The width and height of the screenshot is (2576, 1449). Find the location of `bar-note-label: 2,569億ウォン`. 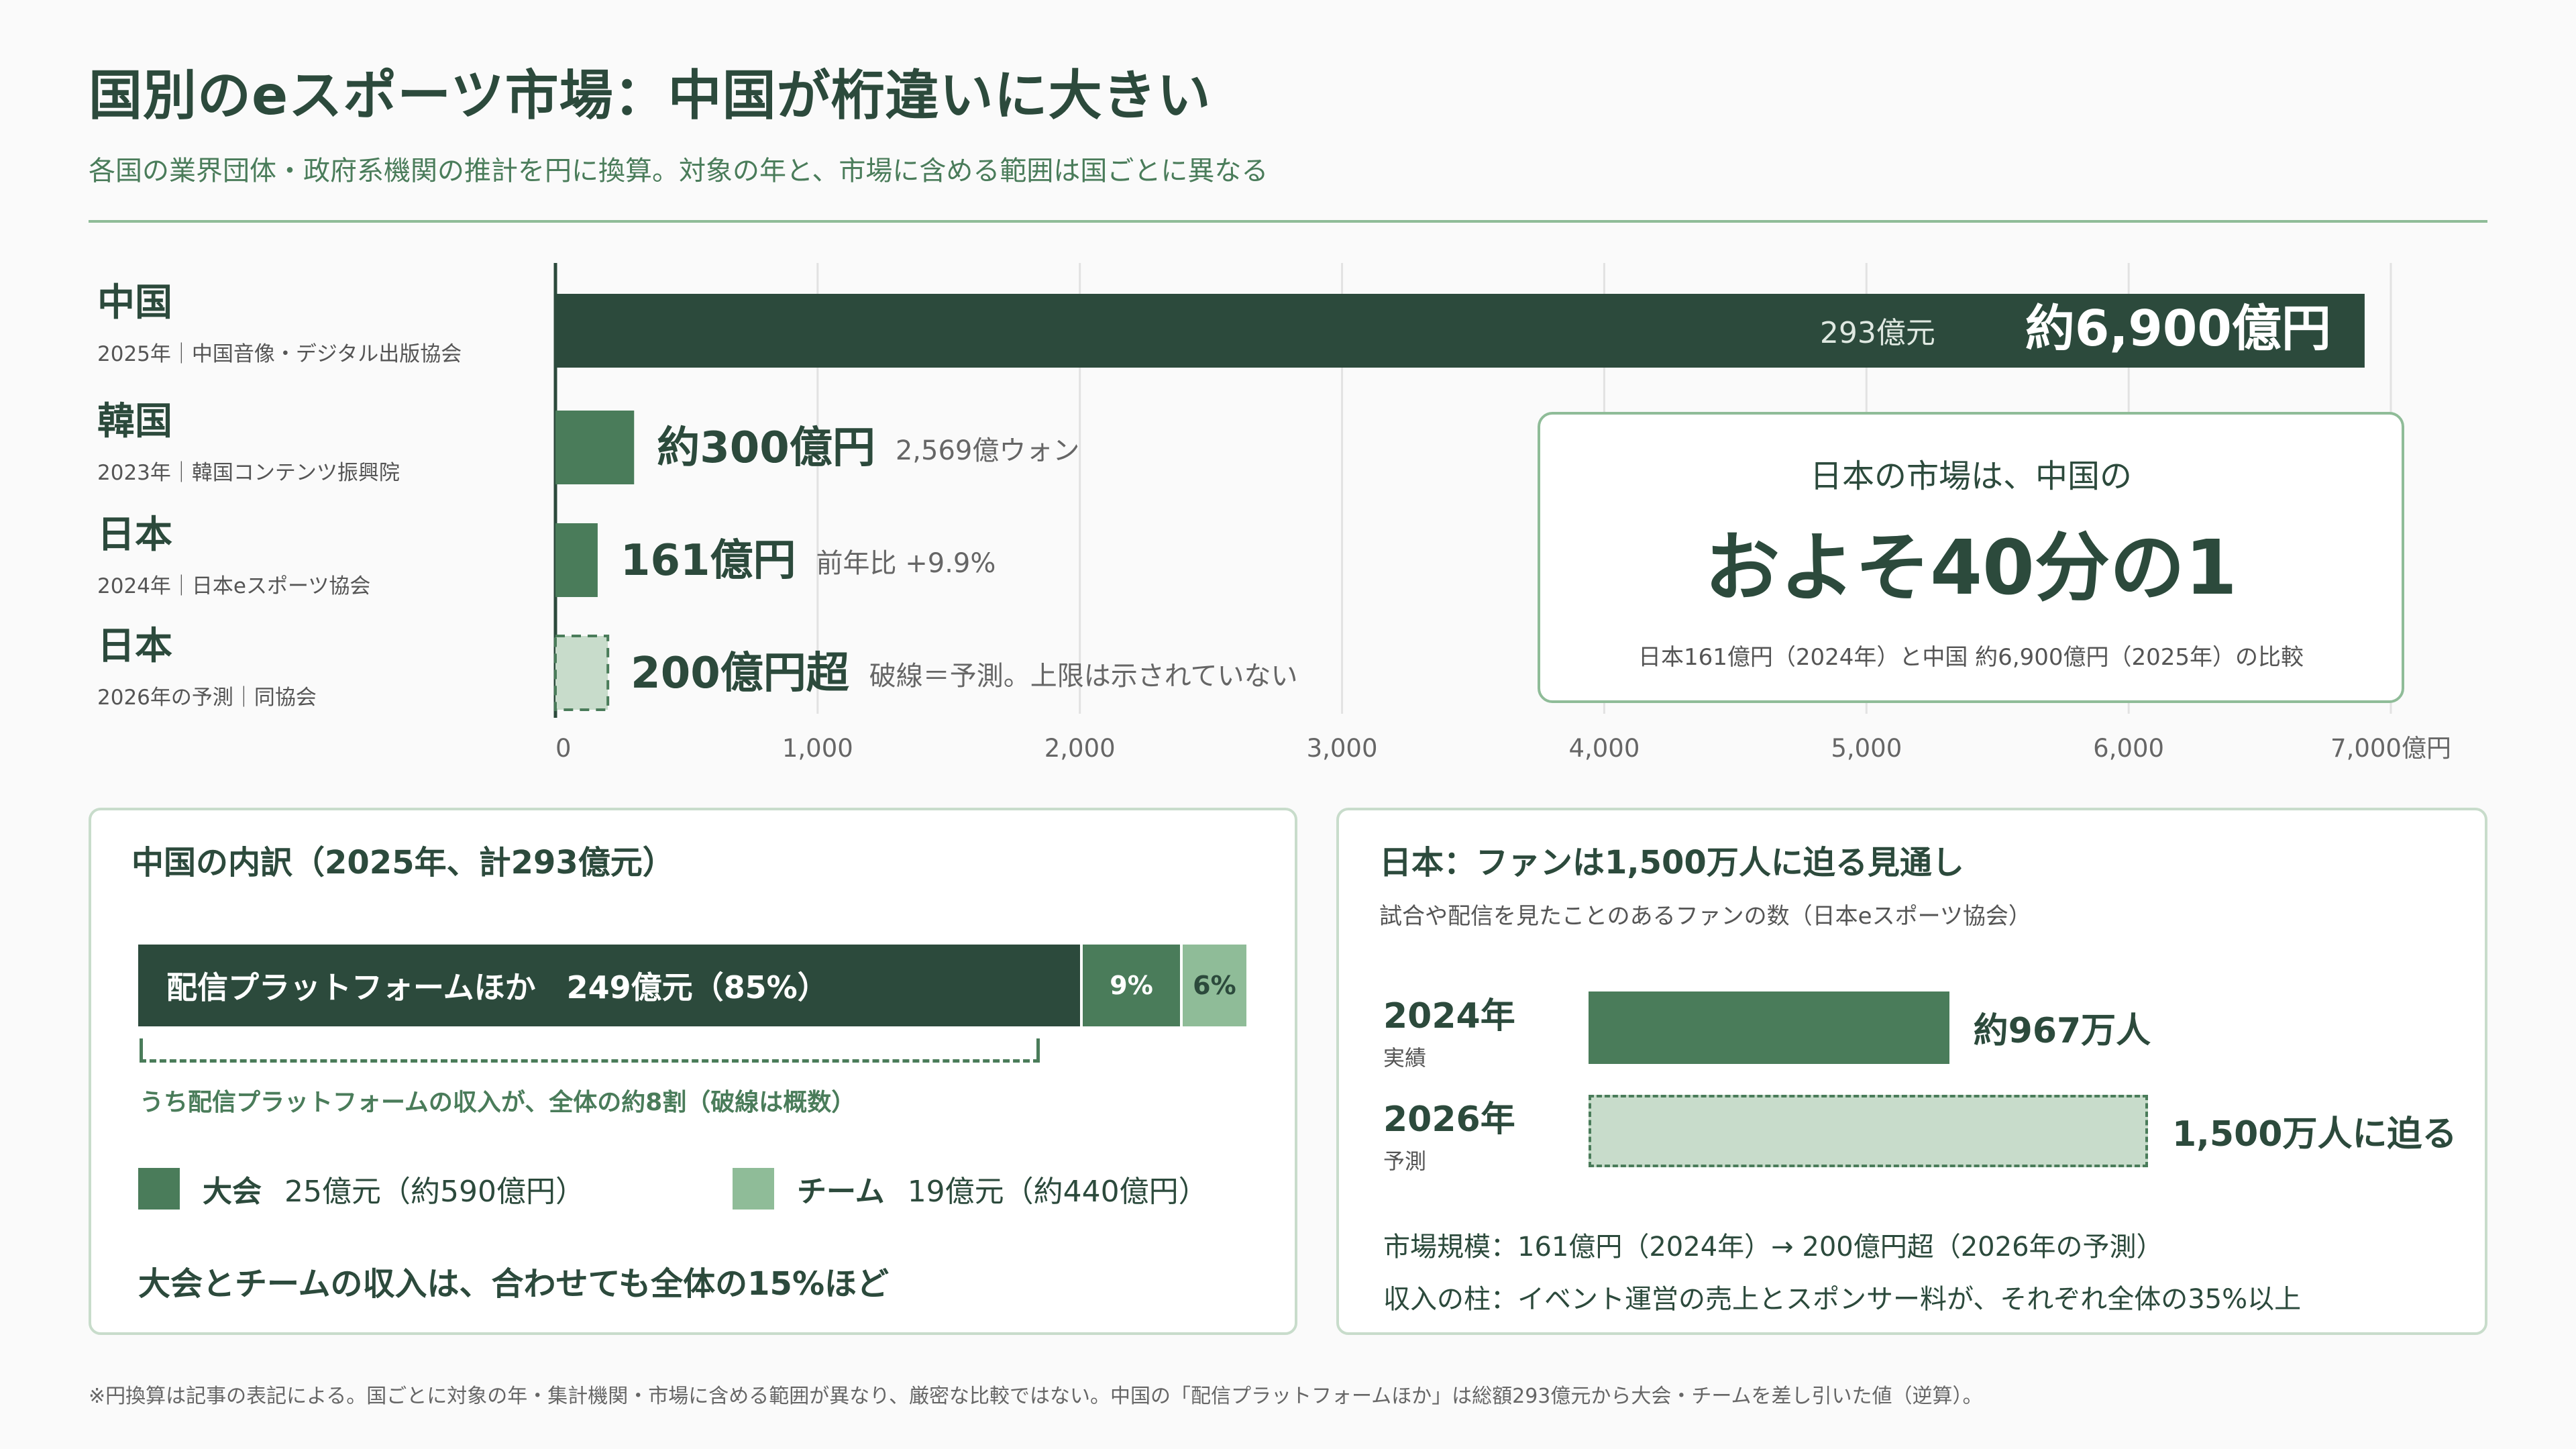

bar-note-label: 2,569億ウォン is located at coordinates (988, 450).